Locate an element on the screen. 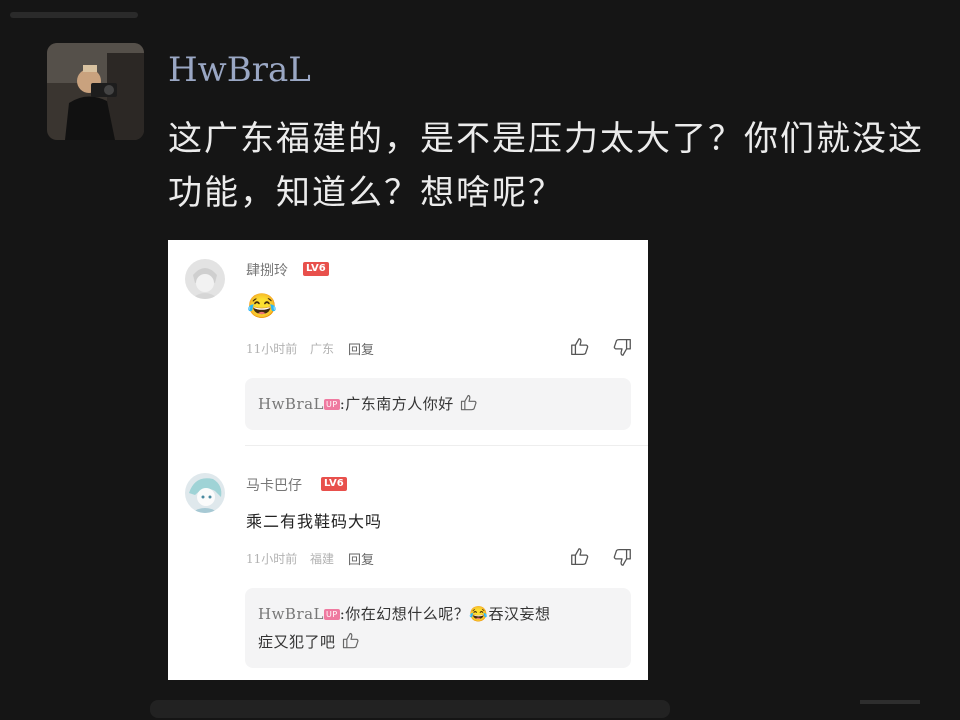 This screenshot has width=960, height=720. commenter-name: 肆捌玲 is located at coordinates (267, 270).